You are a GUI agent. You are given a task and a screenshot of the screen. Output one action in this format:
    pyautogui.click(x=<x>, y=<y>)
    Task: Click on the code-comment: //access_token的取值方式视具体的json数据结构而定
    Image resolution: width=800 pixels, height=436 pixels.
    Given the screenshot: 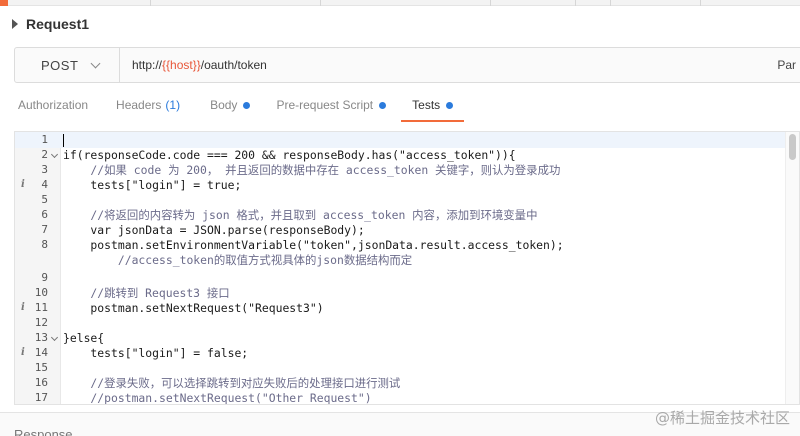 What is the action you would take?
    pyautogui.click(x=238, y=260)
    